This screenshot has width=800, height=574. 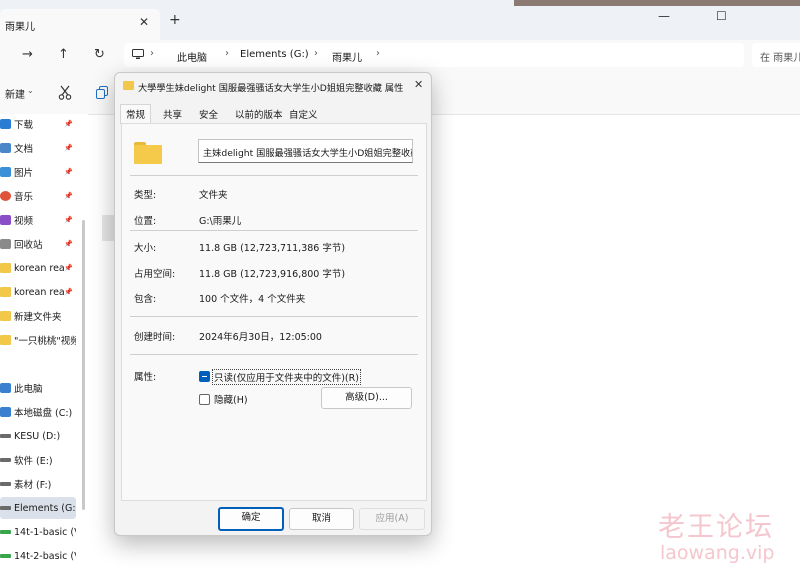 What do you see at coordinates (145, 221) in the screenshot?
I see `location-label: 位置:` at bounding box center [145, 221].